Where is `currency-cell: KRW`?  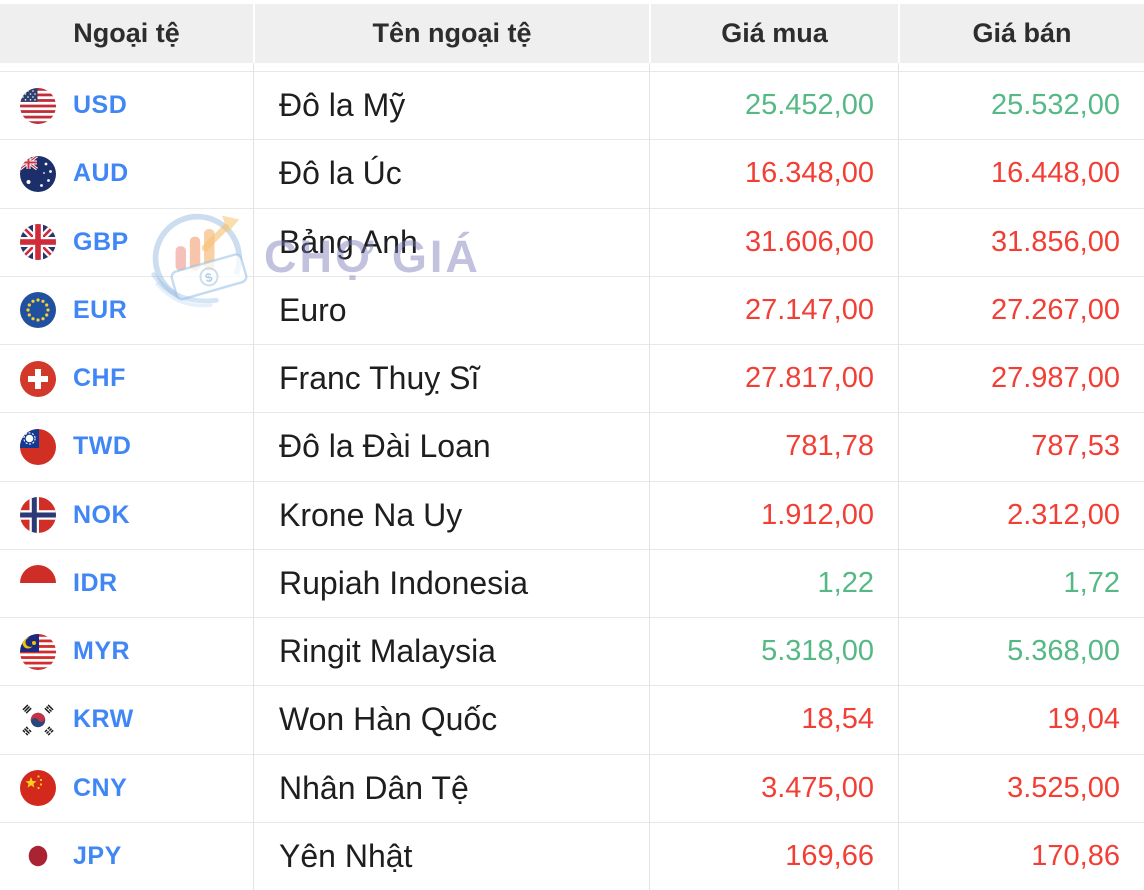 currency-cell: KRW is located at coordinates (126, 719).